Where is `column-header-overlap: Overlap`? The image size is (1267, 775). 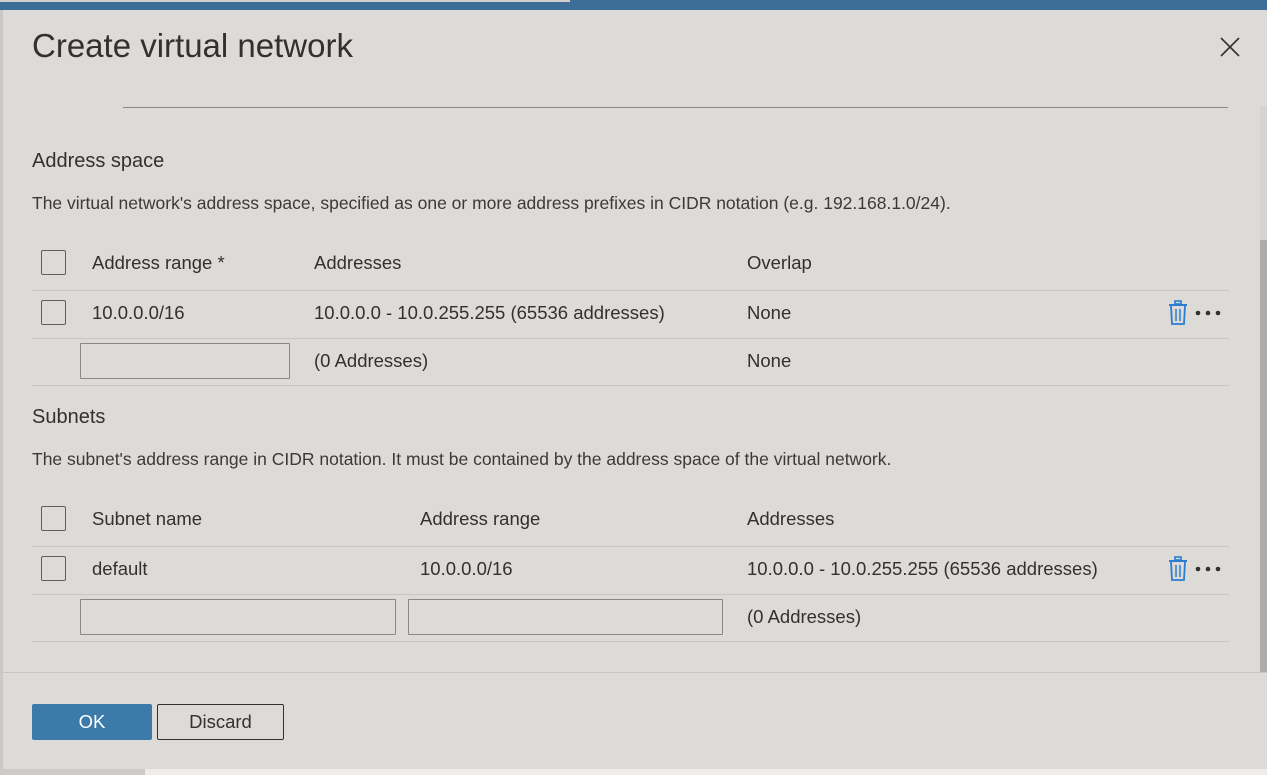 column-header-overlap: Overlap is located at coordinates (779, 262).